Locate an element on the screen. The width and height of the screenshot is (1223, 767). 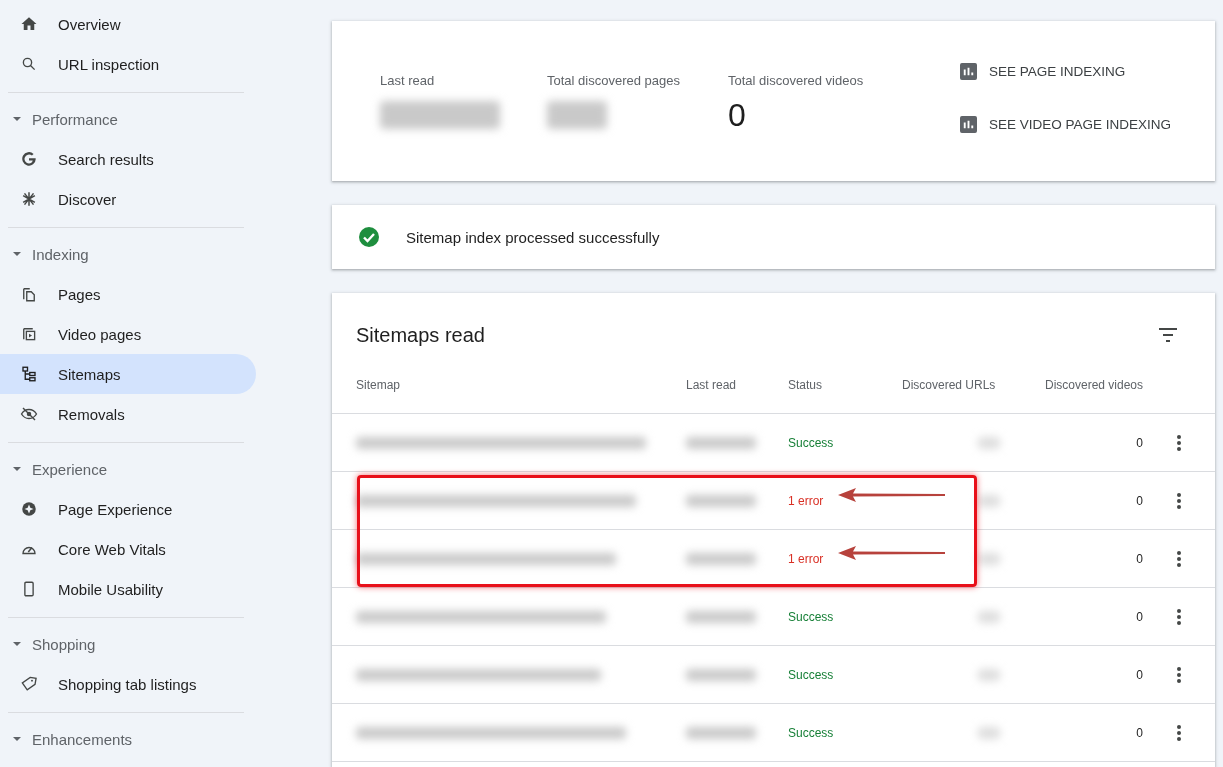
stat-value: 0 is located at coordinates (737, 115).